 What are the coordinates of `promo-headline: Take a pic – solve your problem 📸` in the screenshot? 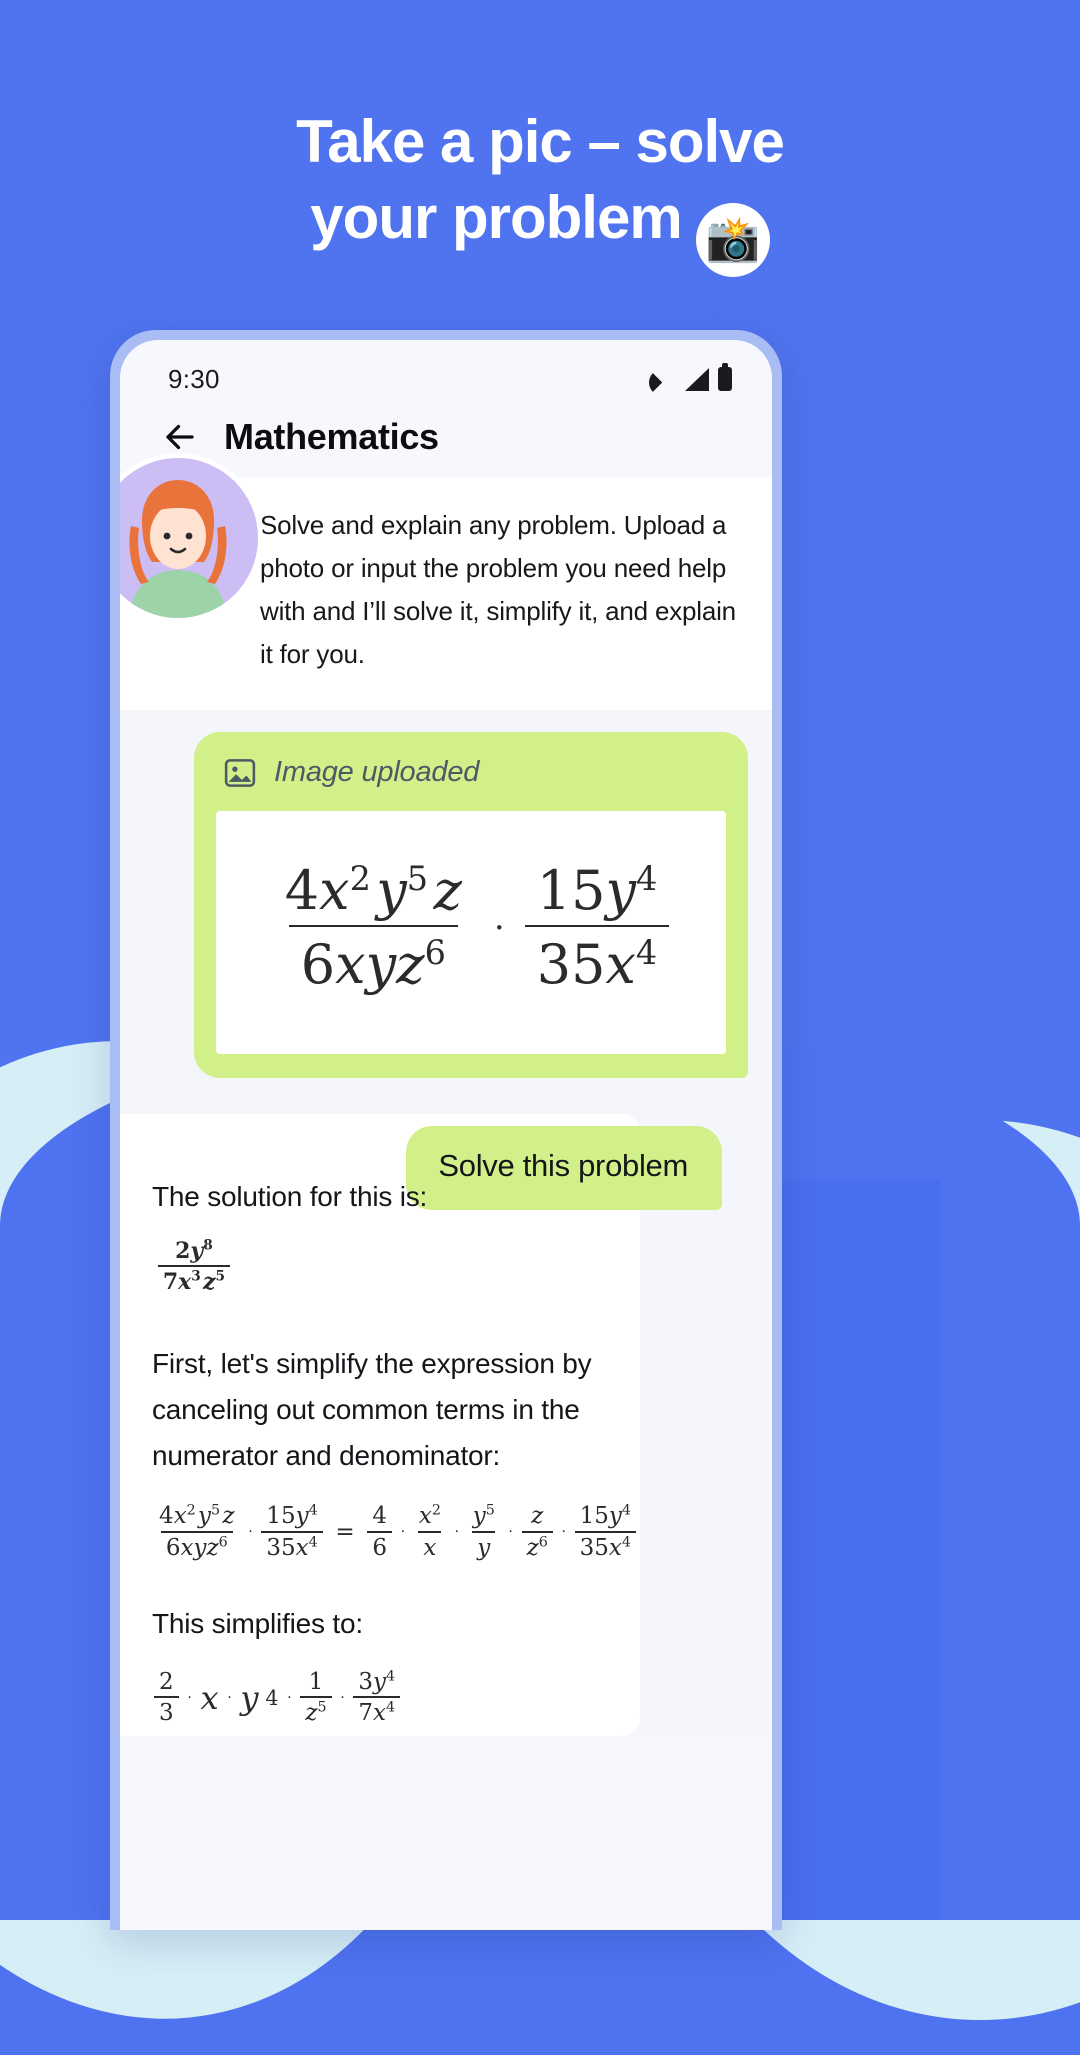 It's located at (540, 190).